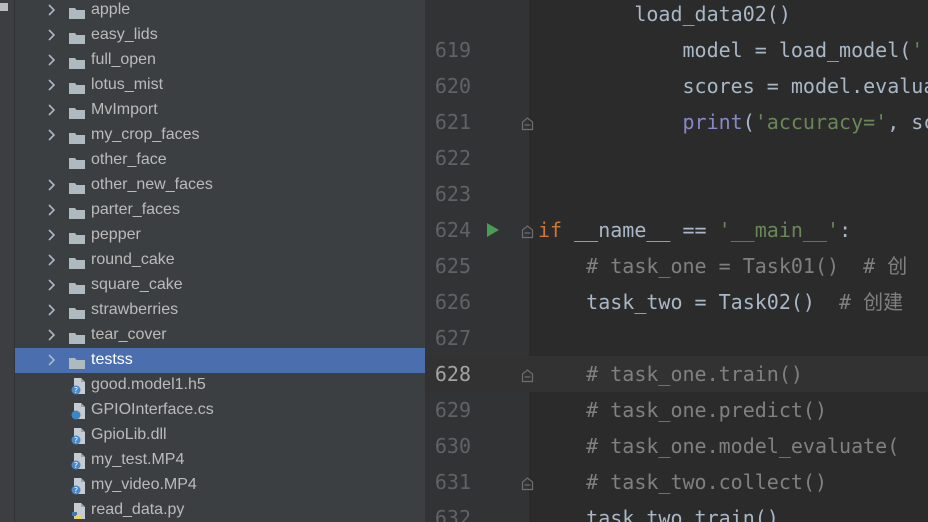  I want to click on code-line: 629 # task_one.predict(), so click(676, 410).